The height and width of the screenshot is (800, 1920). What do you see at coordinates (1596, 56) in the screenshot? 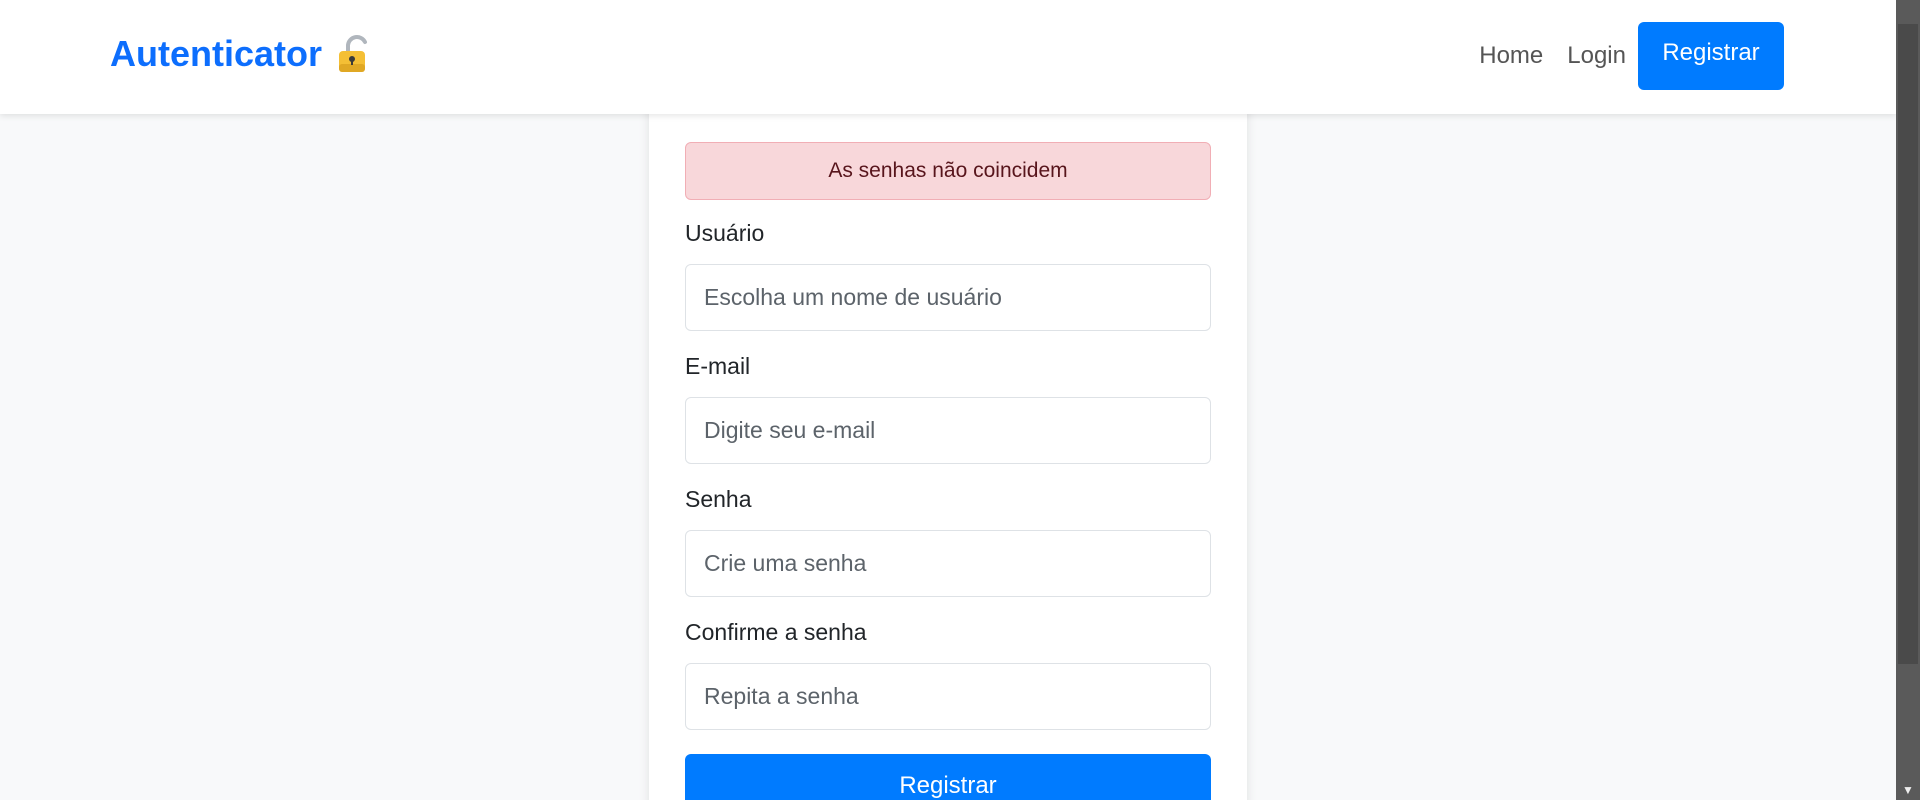
I see `nav-login-link: Login` at bounding box center [1596, 56].